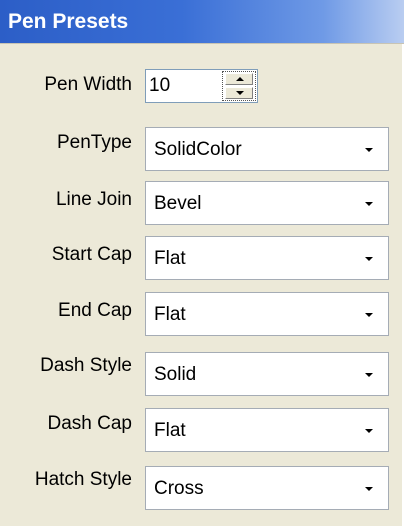 Image resolution: width=407 pixels, height=526 pixels. Describe the element at coordinates (267, 149) in the screenshot. I see `pen-type-dropdown: SolidColor` at that location.